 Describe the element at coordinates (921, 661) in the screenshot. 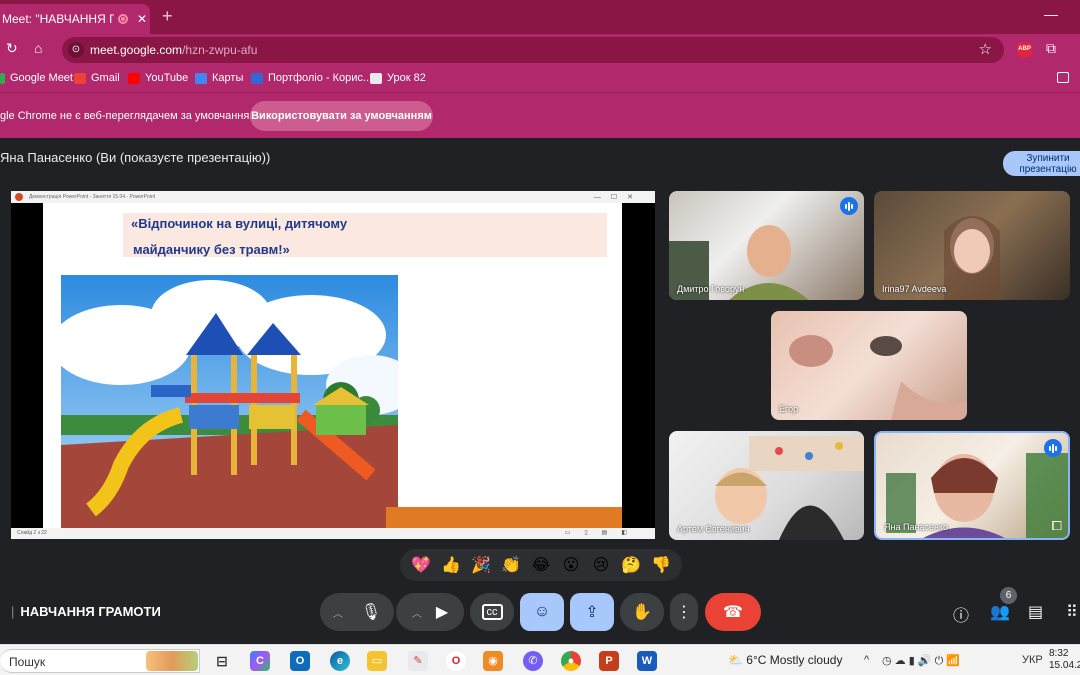

I see `tray-icons: ◷ ☁ ▮ 🔊 ⏻ 📶` at that location.